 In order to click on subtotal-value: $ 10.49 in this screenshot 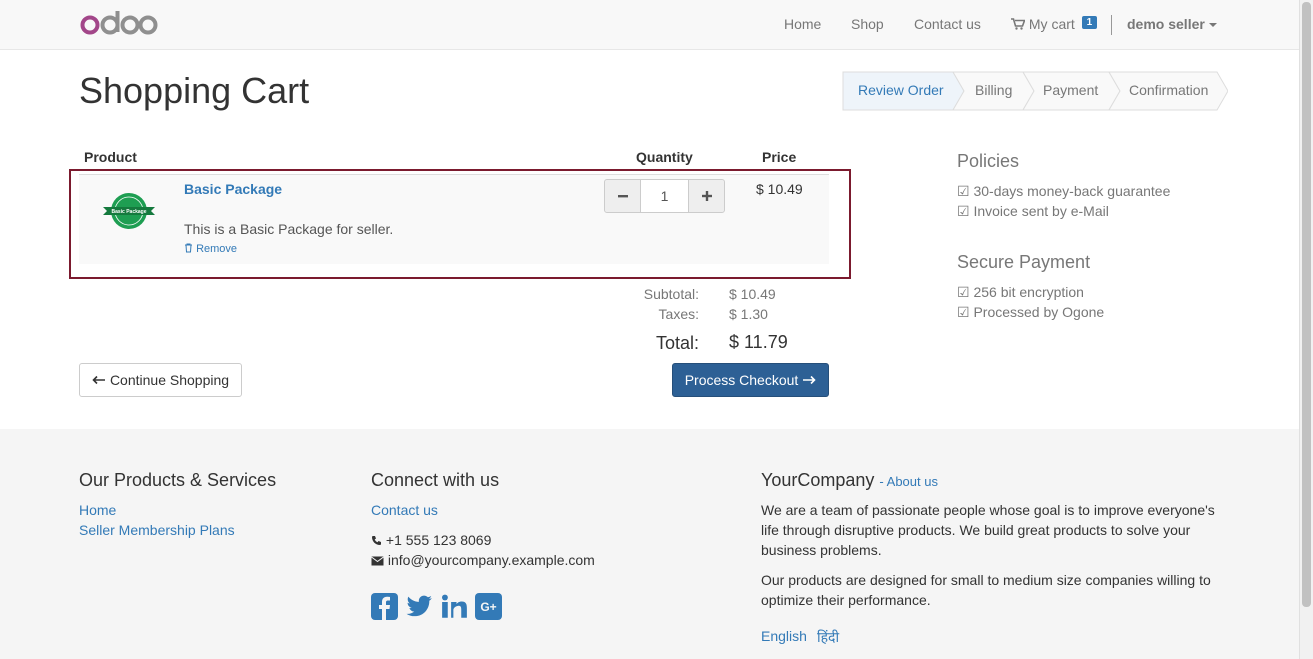, I will do `click(752, 294)`.